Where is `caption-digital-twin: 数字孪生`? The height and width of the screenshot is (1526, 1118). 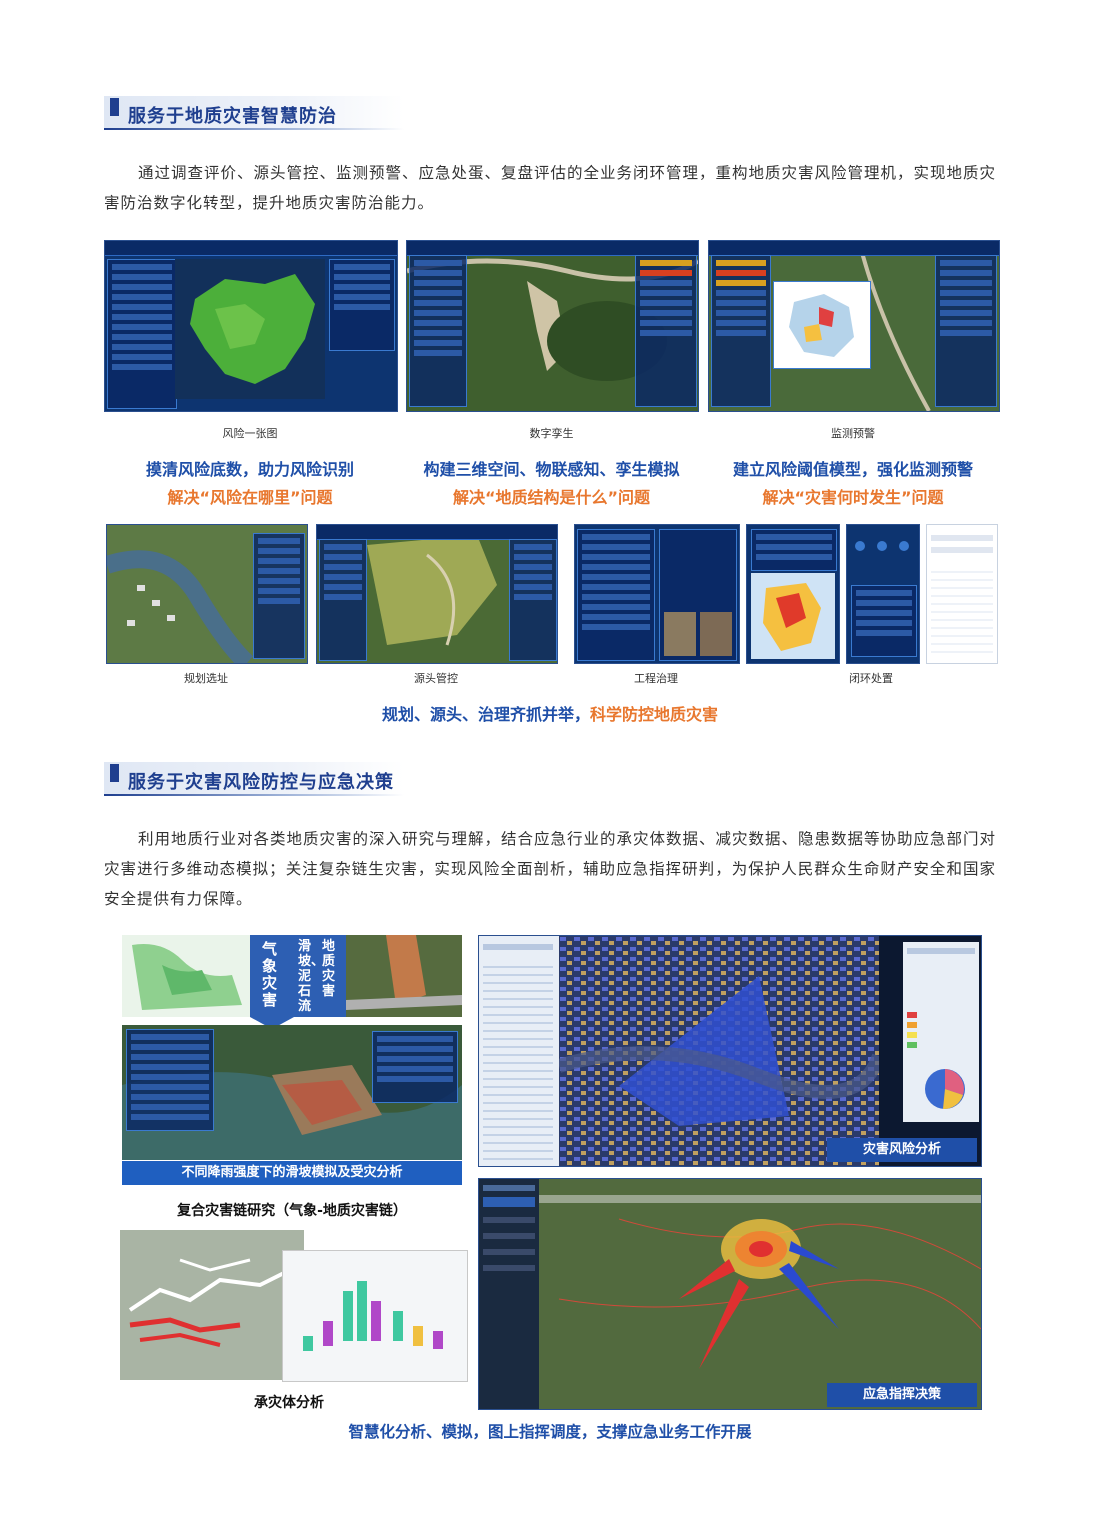
caption-digital-twin: 数字孪生 is located at coordinates (551, 433).